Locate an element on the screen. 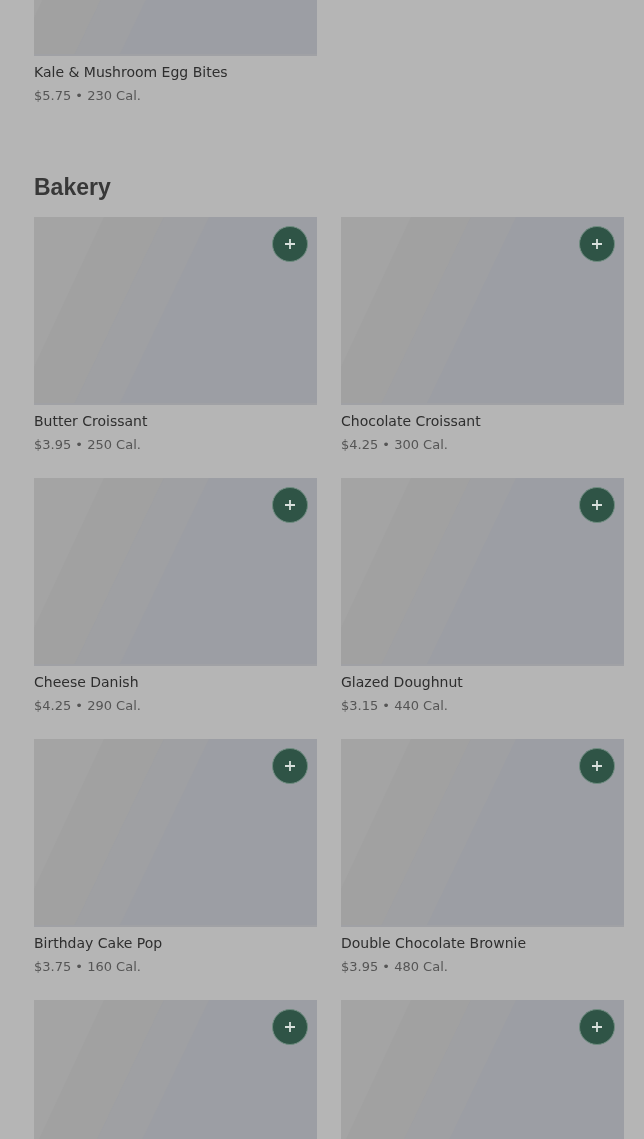 The image size is (644, 1139). item-name: Chocolate Croissant is located at coordinates (482, 421).